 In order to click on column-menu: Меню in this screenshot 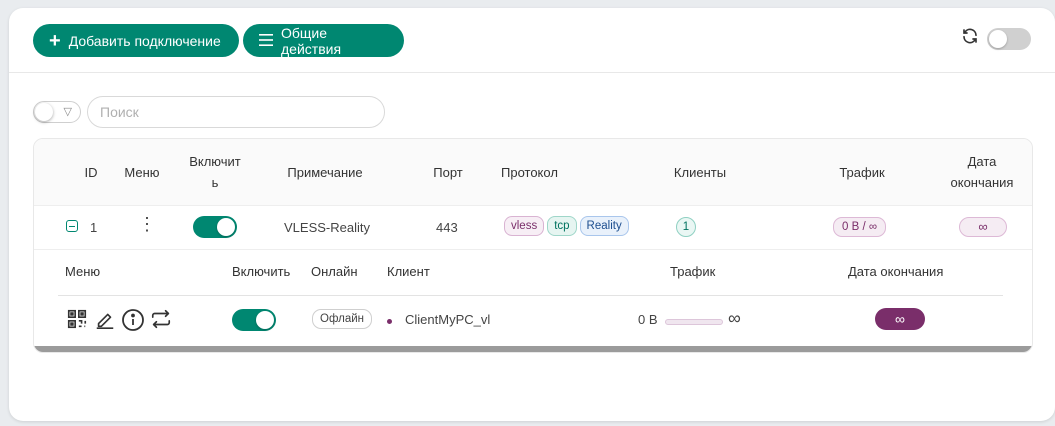, I will do `click(142, 172)`.